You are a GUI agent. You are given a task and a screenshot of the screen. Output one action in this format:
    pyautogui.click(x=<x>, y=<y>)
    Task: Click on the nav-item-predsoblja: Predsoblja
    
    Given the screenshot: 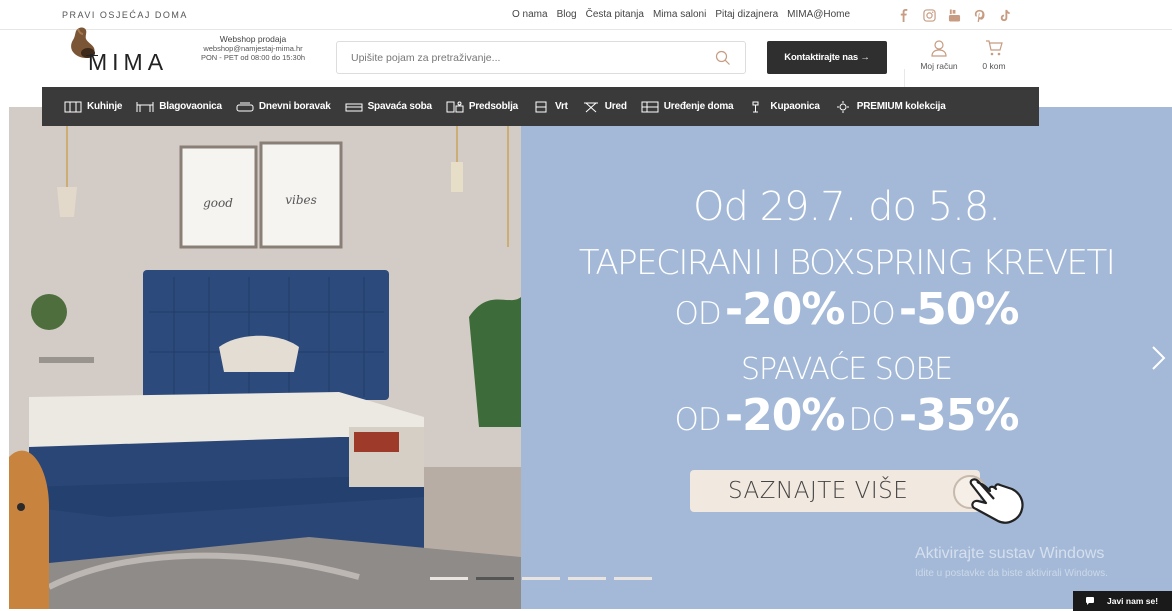 What is the action you would take?
    pyautogui.click(x=482, y=107)
    